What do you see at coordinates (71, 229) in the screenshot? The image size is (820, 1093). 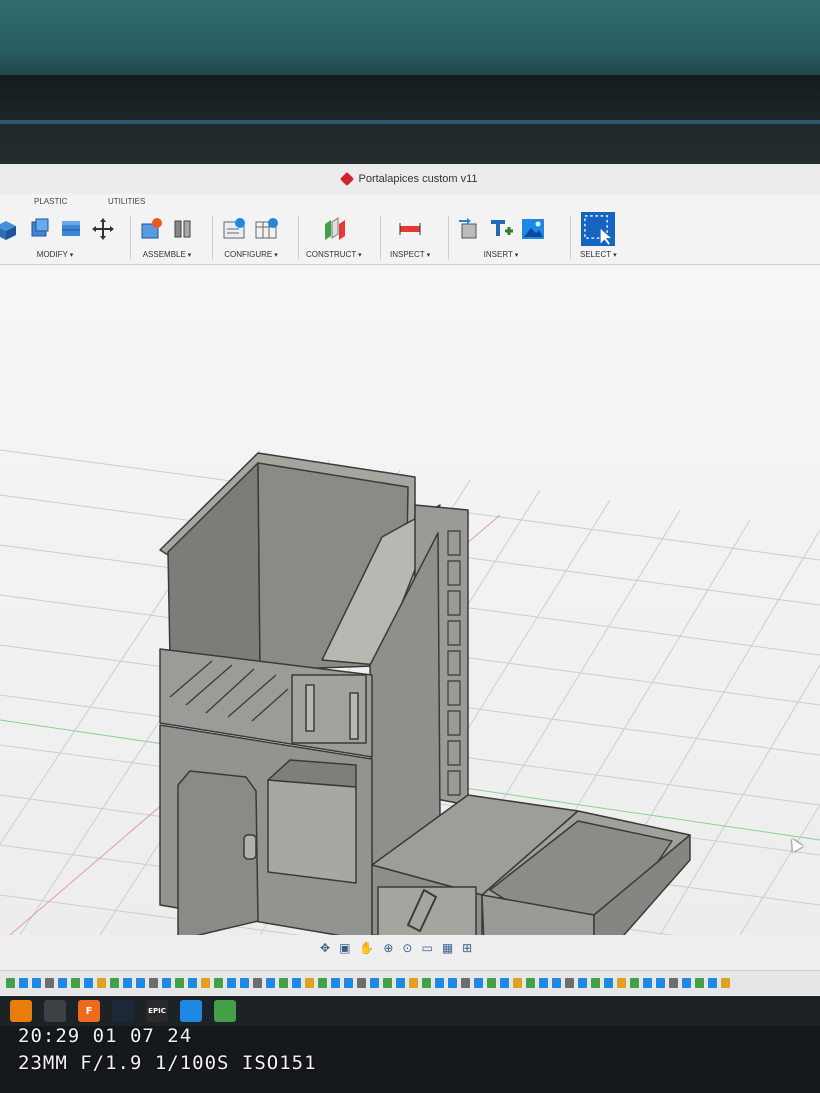 I see `combine-icon` at bounding box center [71, 229].